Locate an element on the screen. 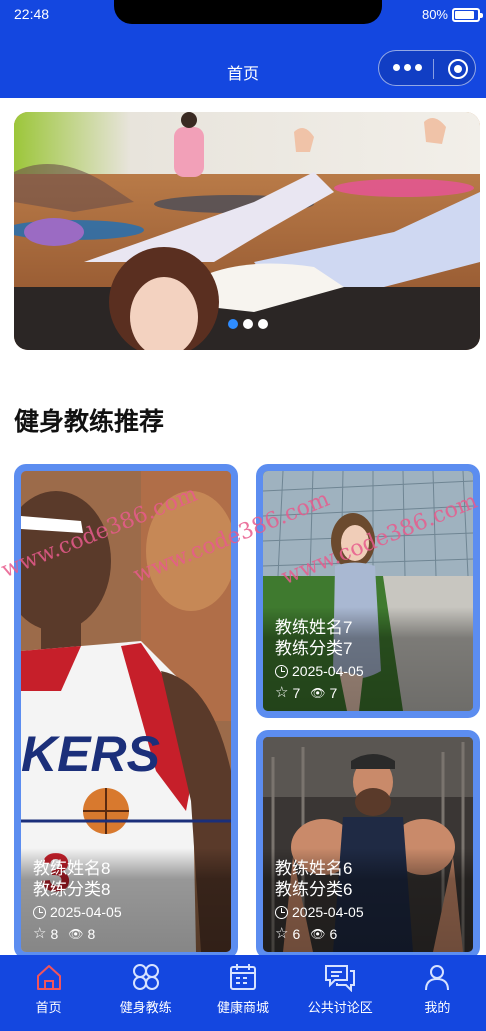  tab-forum: 公共讨论区 is located at coordinates (340, 993).